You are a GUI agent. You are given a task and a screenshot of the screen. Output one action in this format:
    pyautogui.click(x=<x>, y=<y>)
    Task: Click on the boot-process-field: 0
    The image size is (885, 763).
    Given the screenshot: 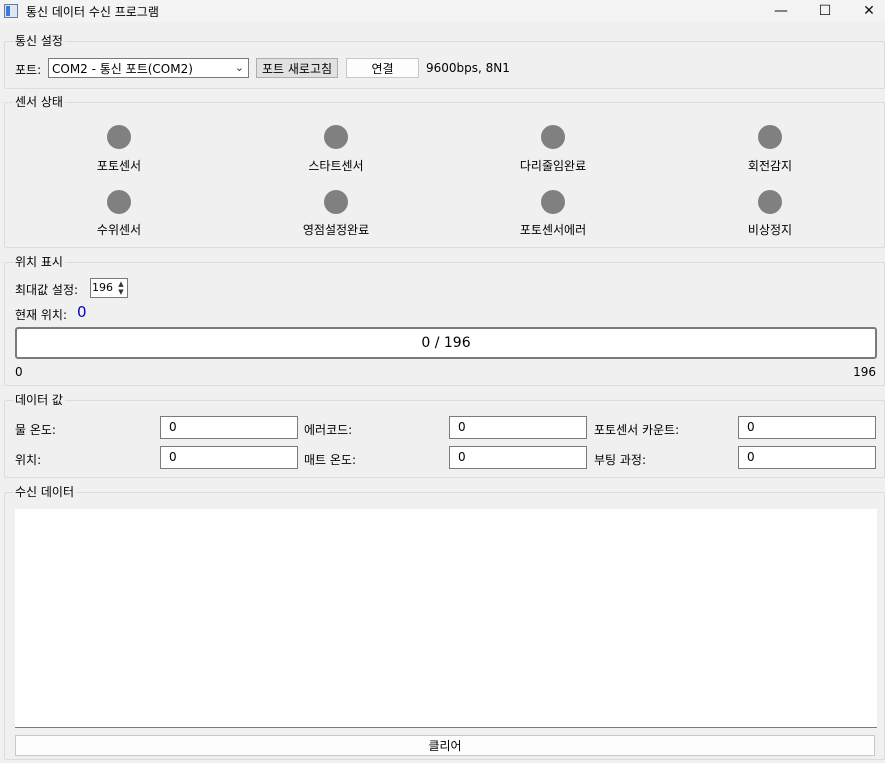 What is the action you would take?
    pyautogui.click(x=807, y=457)
    